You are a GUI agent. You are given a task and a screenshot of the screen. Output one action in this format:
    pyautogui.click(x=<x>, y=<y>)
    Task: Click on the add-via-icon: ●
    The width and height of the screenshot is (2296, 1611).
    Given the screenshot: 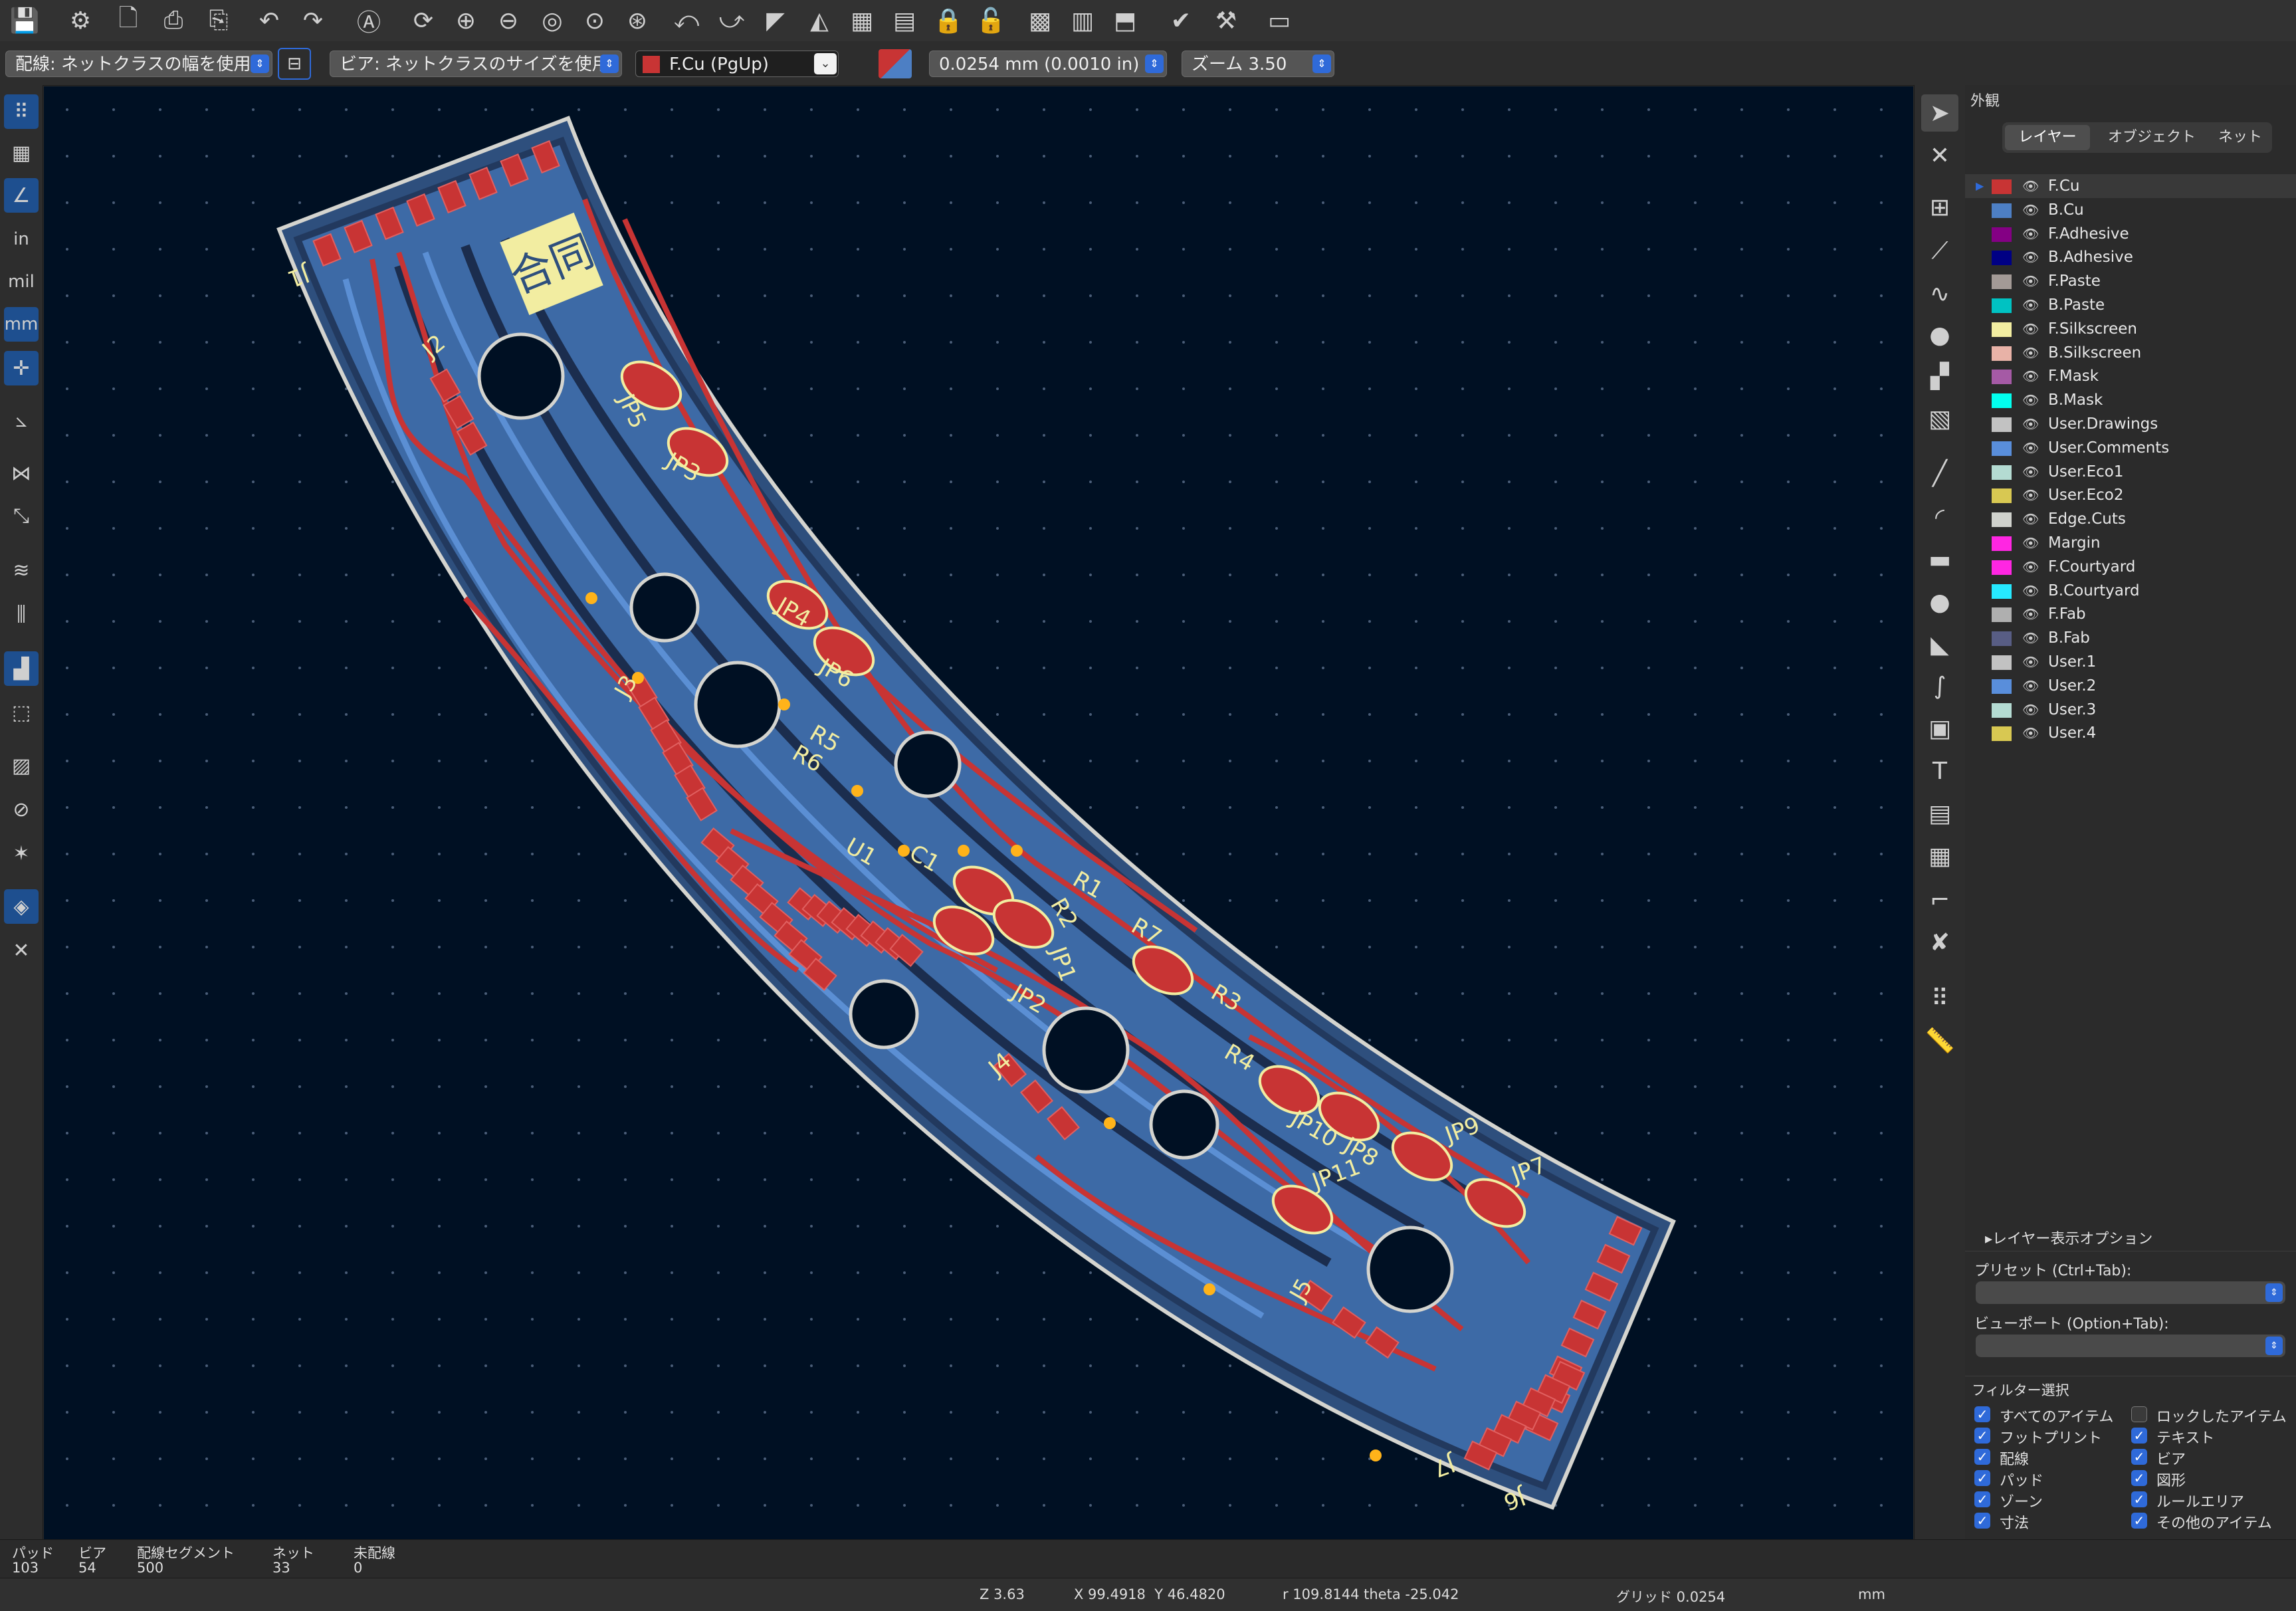 What is the action you would take?
    pyautogui.click(x=1939, y=335)
    